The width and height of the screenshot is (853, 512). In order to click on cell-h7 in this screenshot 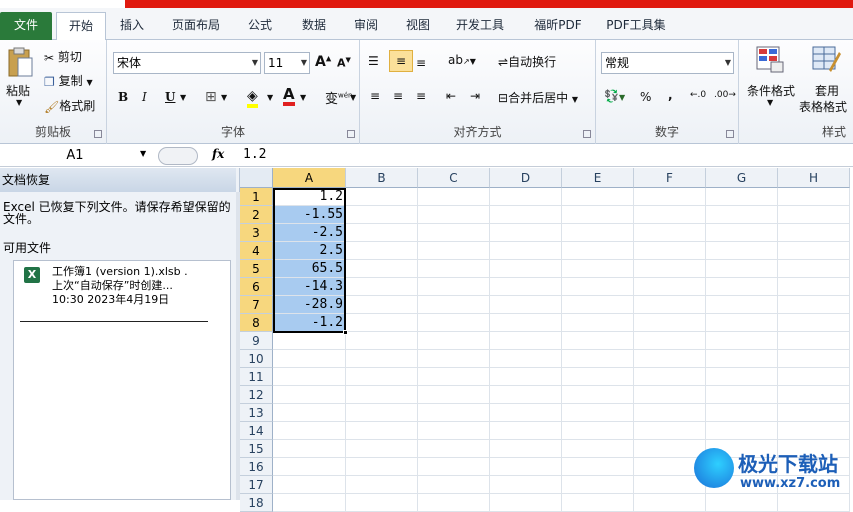, I will do `click(814, 305)`.